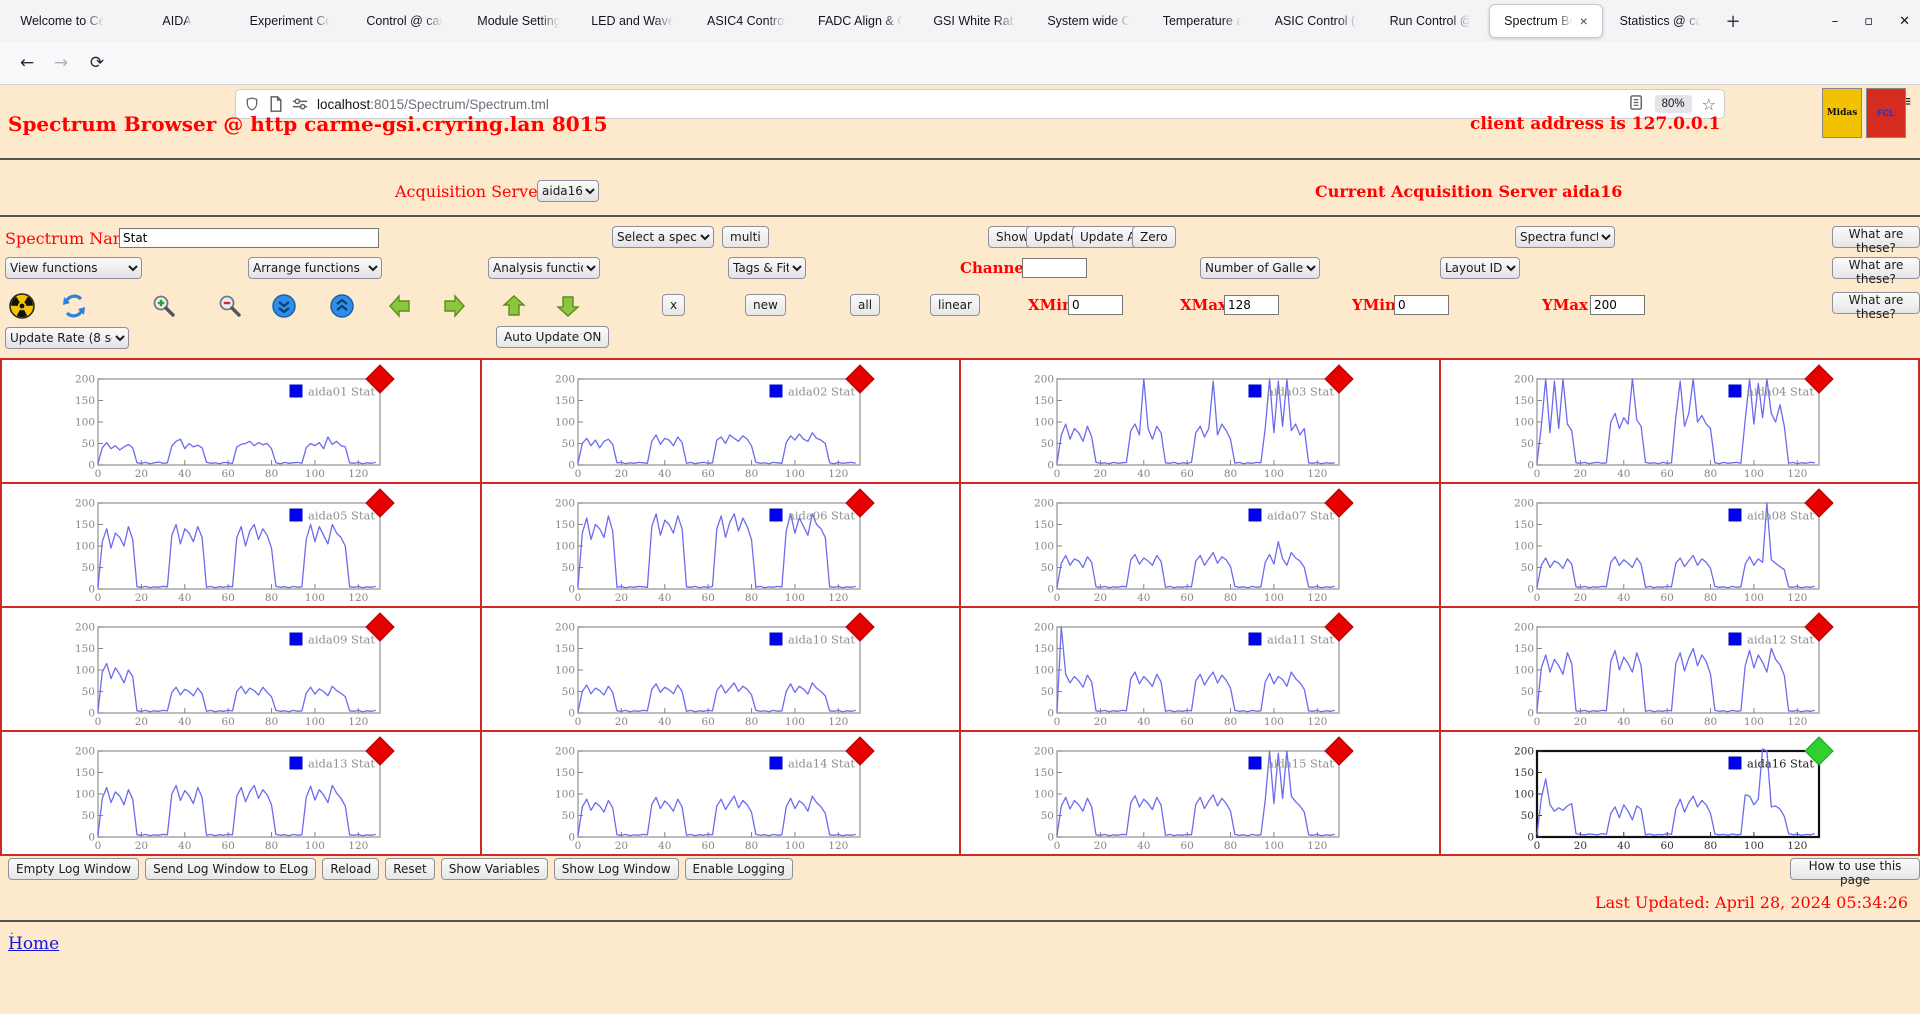 The width and height of the screenshot is (1920, 1014). I want to click on enable-logging-button: Enable Logging, so click(738, 869).